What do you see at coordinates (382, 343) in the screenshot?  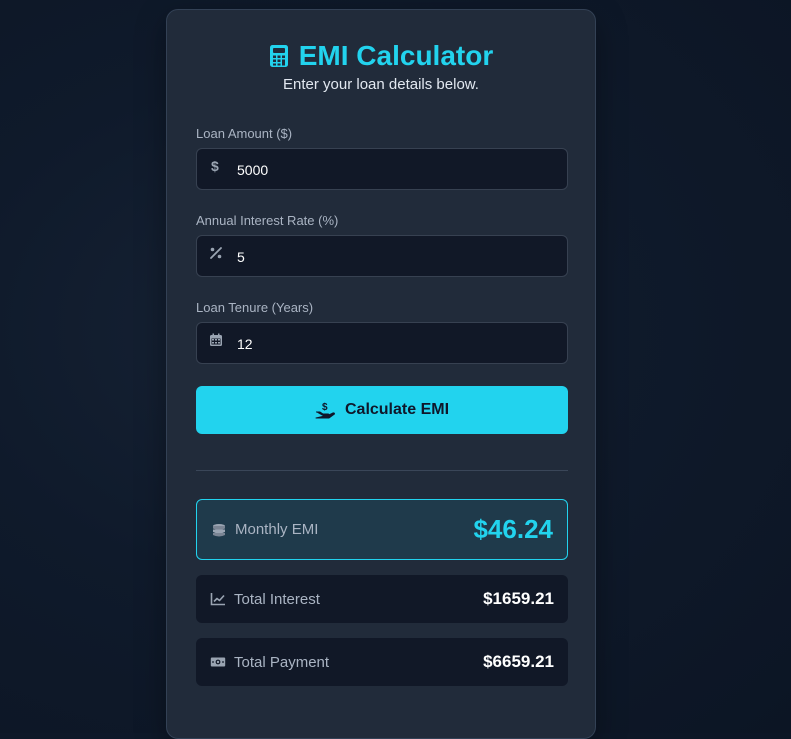 I see `tenure-input: 12` at bounding box center [382, 343].